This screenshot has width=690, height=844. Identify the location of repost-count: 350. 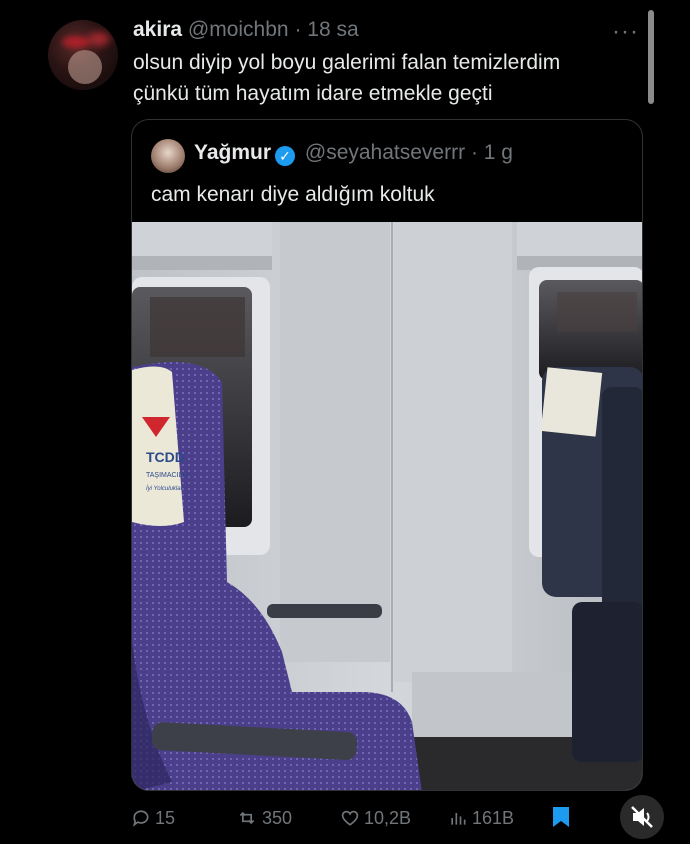
(277, 818).